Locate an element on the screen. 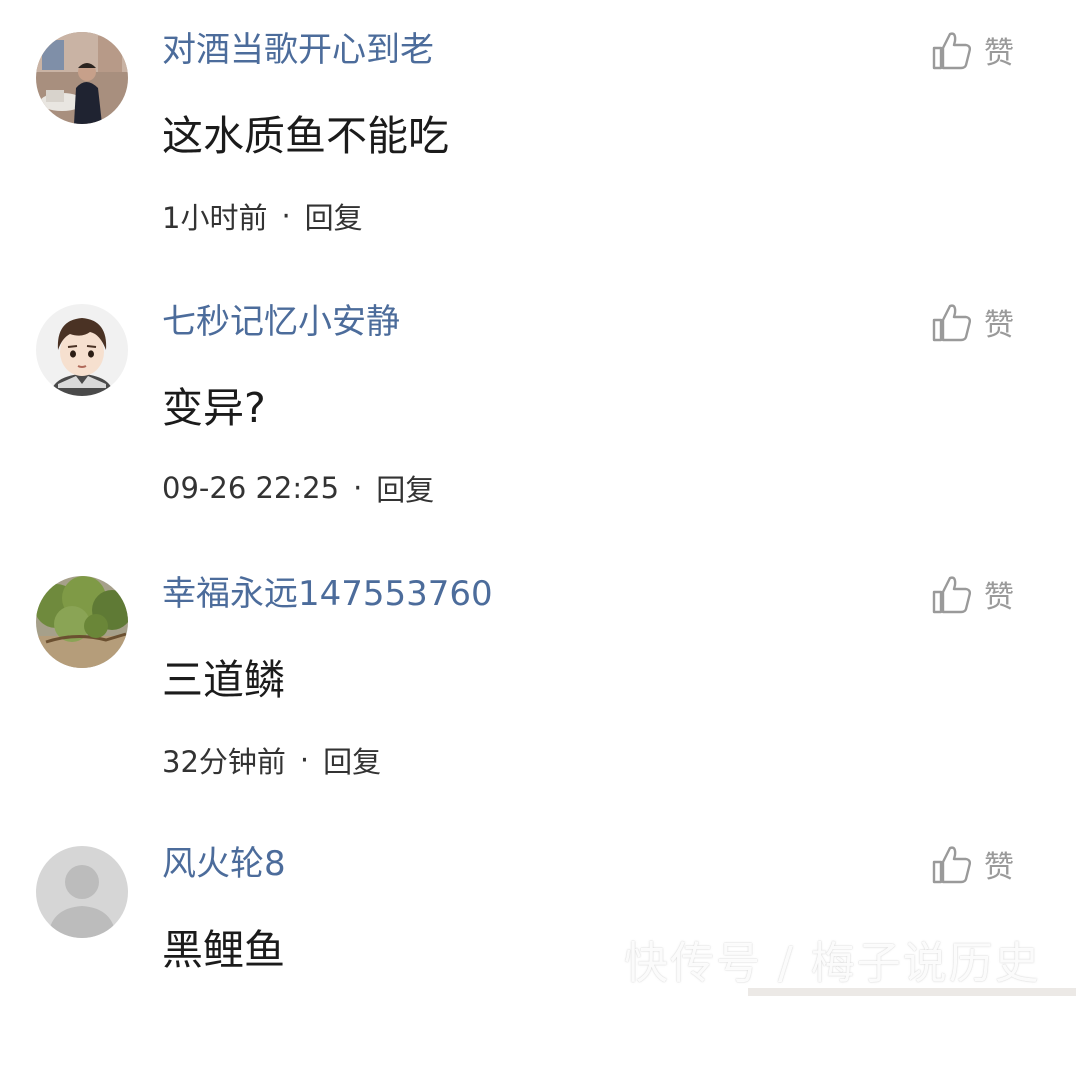 Image resolution: width=1076 pixels, height=1086 pixels. default-user-icon is located at coordinates (82, 892).